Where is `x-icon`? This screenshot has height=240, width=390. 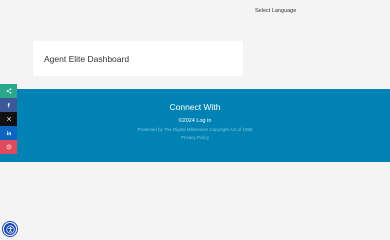
x-icon is located at coordinates (8, 119).